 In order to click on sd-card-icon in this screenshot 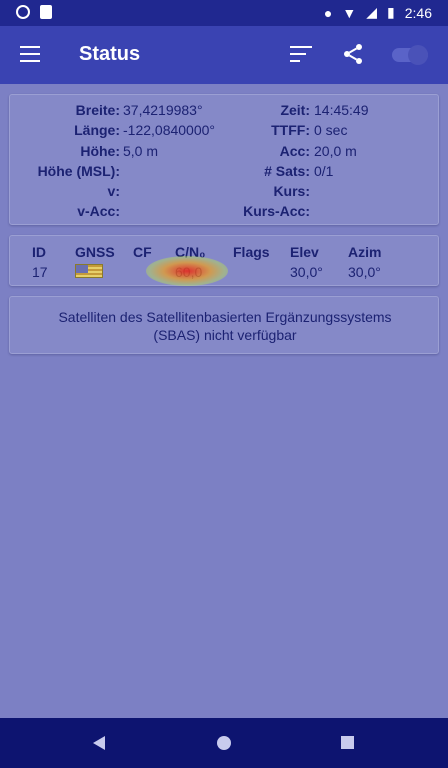, I will do `click(46, 12)`.